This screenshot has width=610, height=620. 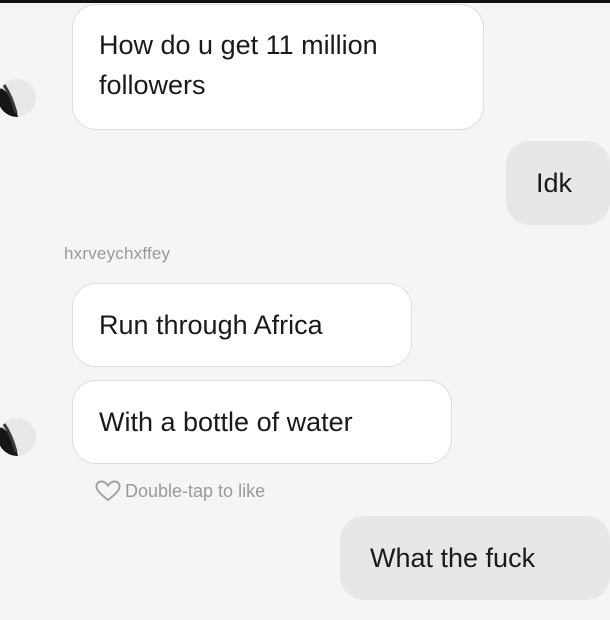 I want to click on message-text: How do u get 11 million followers, so click(x=238, y=65).